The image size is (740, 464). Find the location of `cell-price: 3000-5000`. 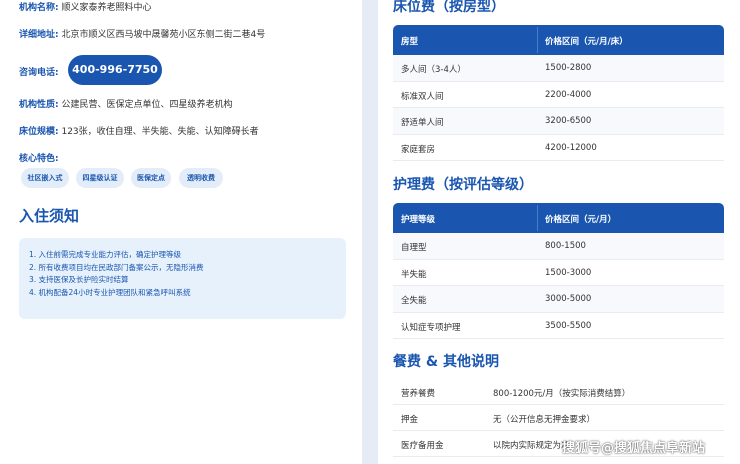

cell-price: 3000-5000 is located at coordinates (568, 299).